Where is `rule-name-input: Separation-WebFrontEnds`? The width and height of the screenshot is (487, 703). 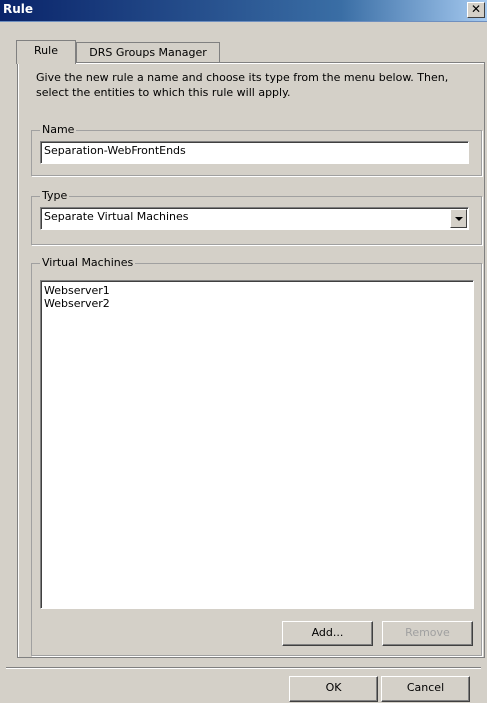 rule-name-input: Separation-WebFrontEnds is located at coordinates (254, 152).